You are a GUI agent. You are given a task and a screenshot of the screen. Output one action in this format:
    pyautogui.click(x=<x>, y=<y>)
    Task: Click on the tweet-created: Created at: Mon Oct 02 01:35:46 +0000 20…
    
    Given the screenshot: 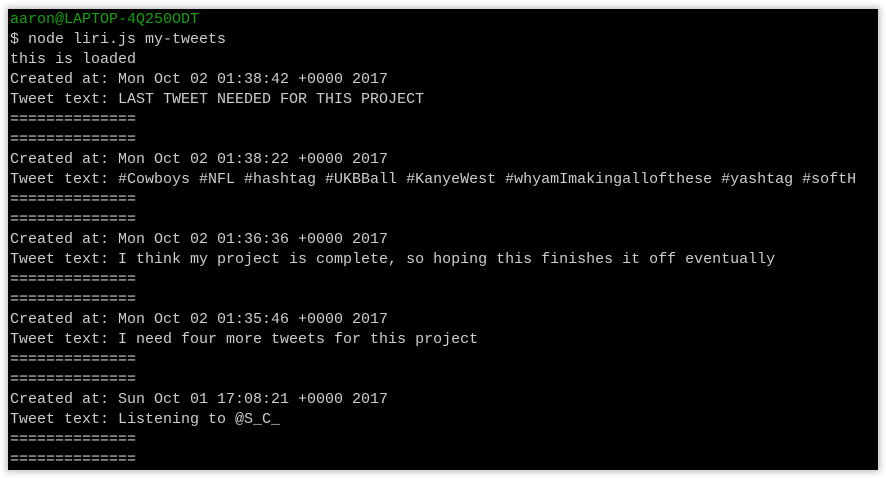 What is the action you would take?
    pyautogui.click(x=199, y=319)
    